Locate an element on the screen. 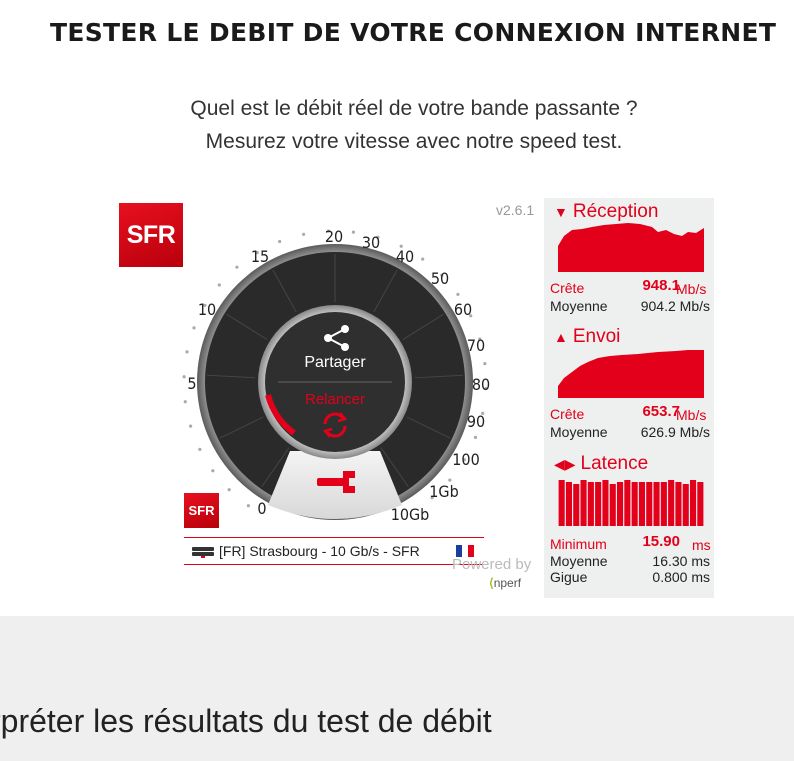 This screenshot has height=761, width=794. scale-label: 0 is located at coordinates (261, 508).